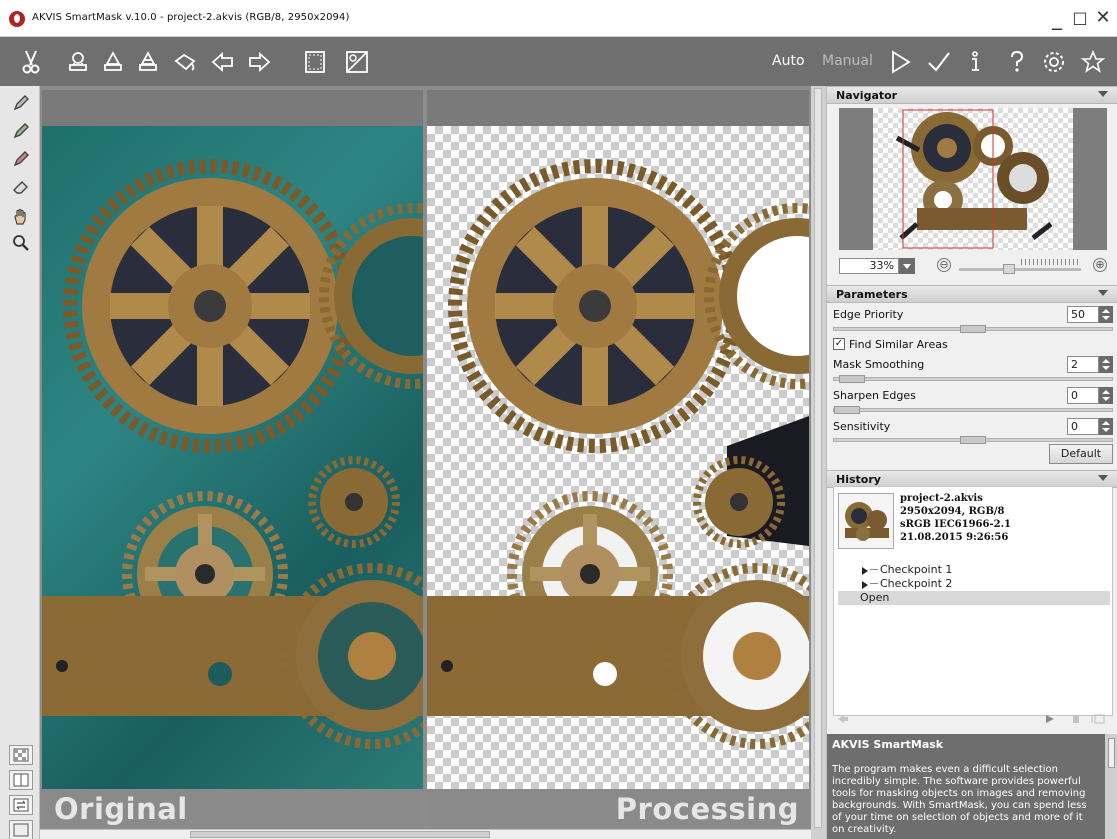 The image size is (1117, 839). Describe the element at coordinates (21, 103) in the screenshot. I see `pencil-icon` at that location.